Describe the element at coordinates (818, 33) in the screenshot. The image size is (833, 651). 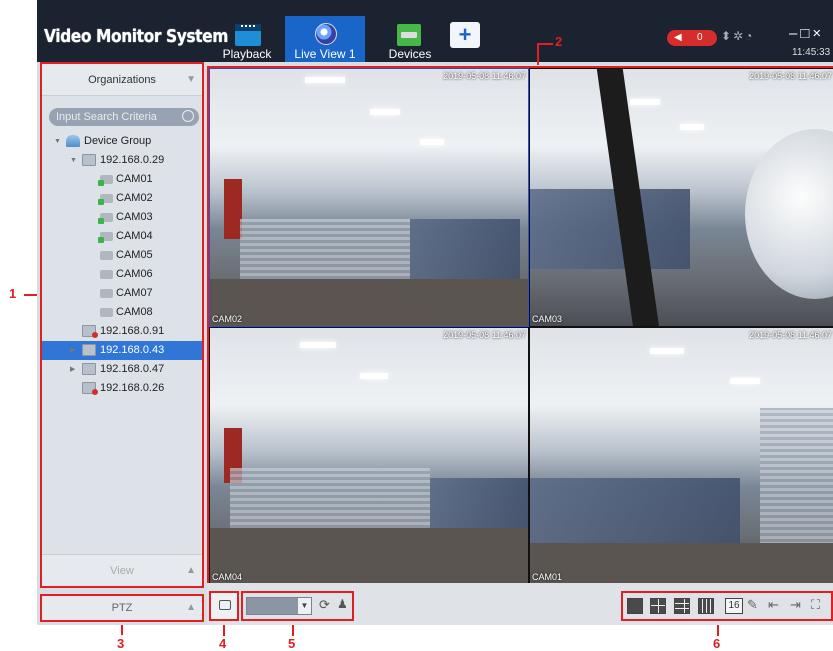
I see `close-icon: ×` at that location.